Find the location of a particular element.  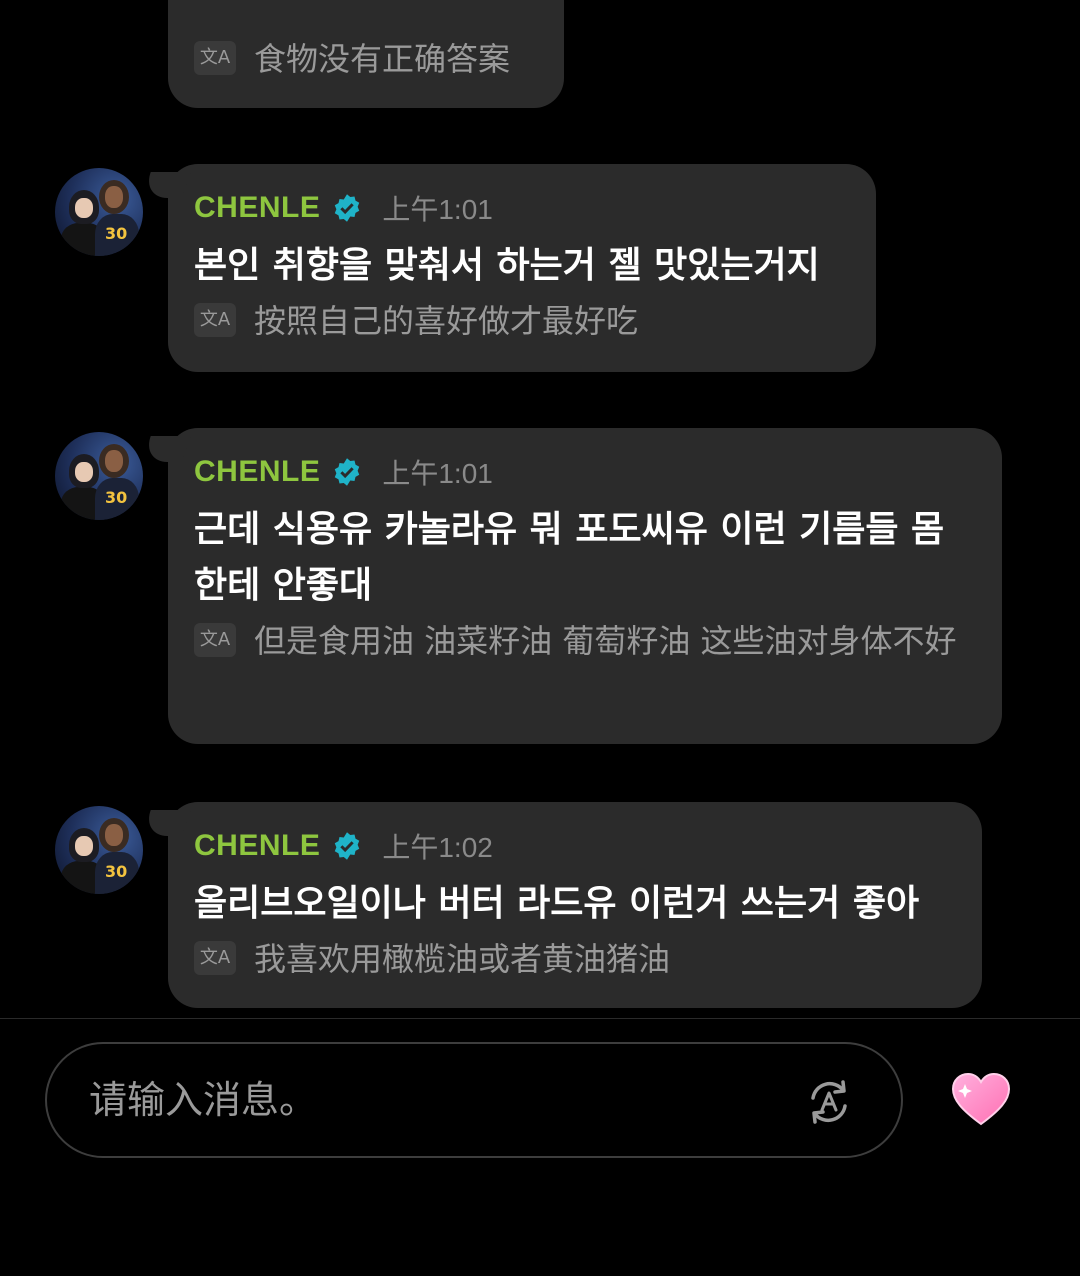

composer-divider is located at coordinates (540, 1018).